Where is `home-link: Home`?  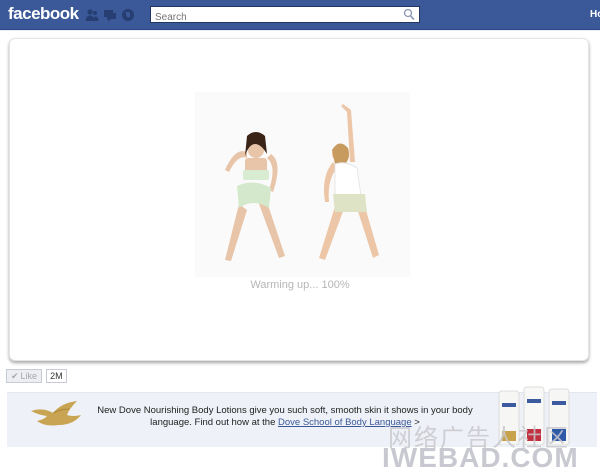 home-link: Home is located at coordinates (595, 14).